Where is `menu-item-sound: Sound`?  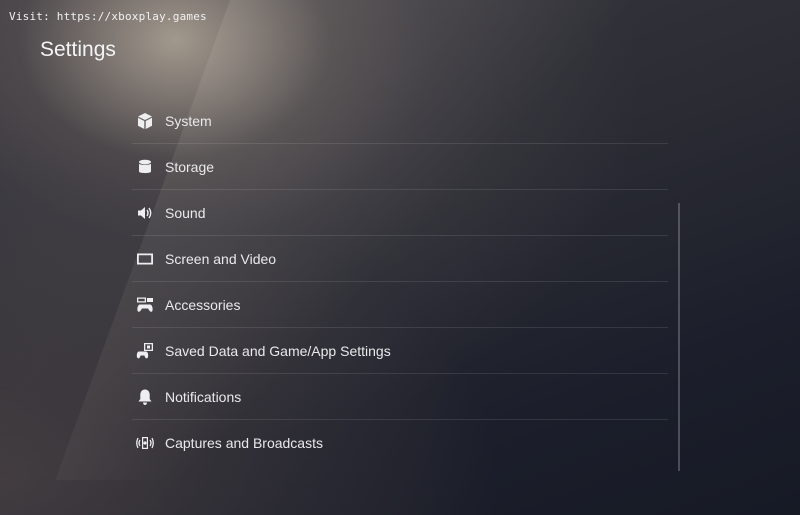
menu-item-sound: Sound is located at coordinates (400, 213).